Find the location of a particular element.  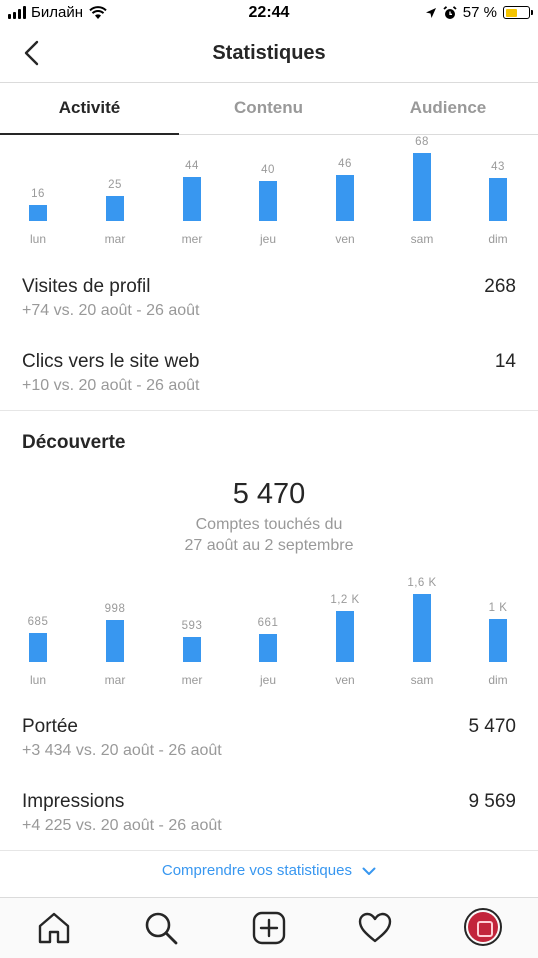

battery-percent: 57 % is located at coordinates (479, 12).